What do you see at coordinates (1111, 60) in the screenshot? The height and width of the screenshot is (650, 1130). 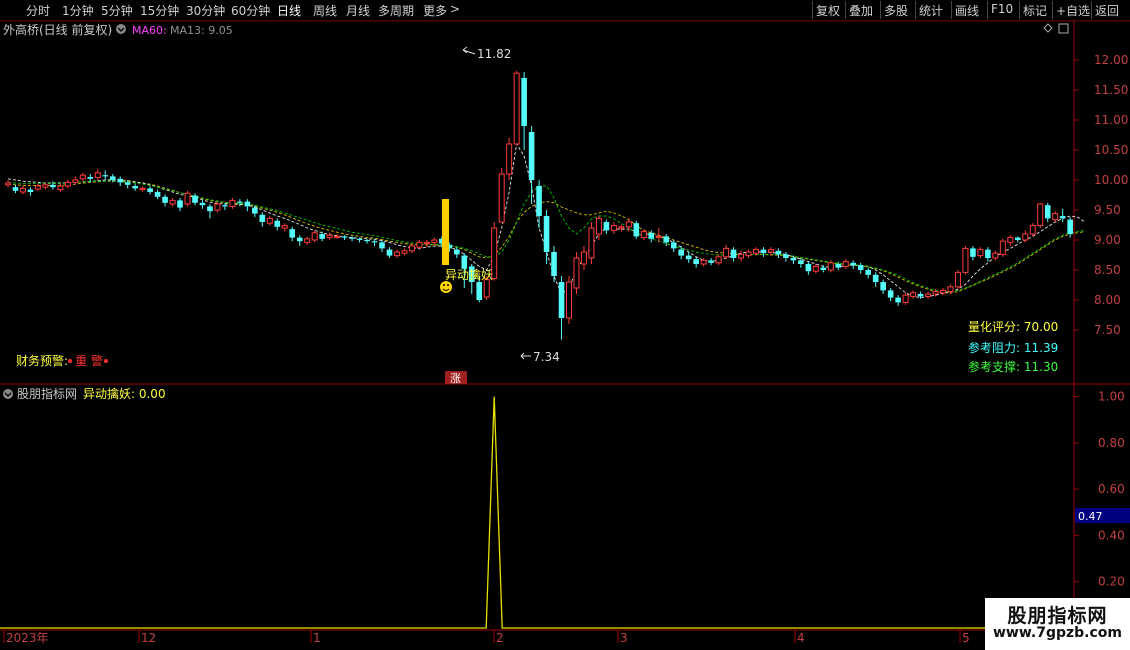 I see `price-tick-label: 12.00` at bounding box center [1111, 60].